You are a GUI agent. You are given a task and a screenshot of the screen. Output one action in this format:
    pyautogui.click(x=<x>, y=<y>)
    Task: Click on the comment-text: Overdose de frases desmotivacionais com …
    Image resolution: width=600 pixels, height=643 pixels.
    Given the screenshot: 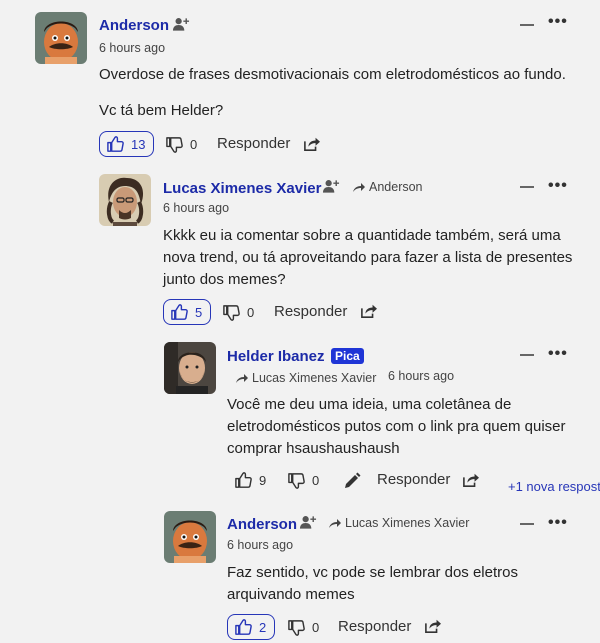 What is the action you would take?
    pyautogui.click(x=332, y=74)
    